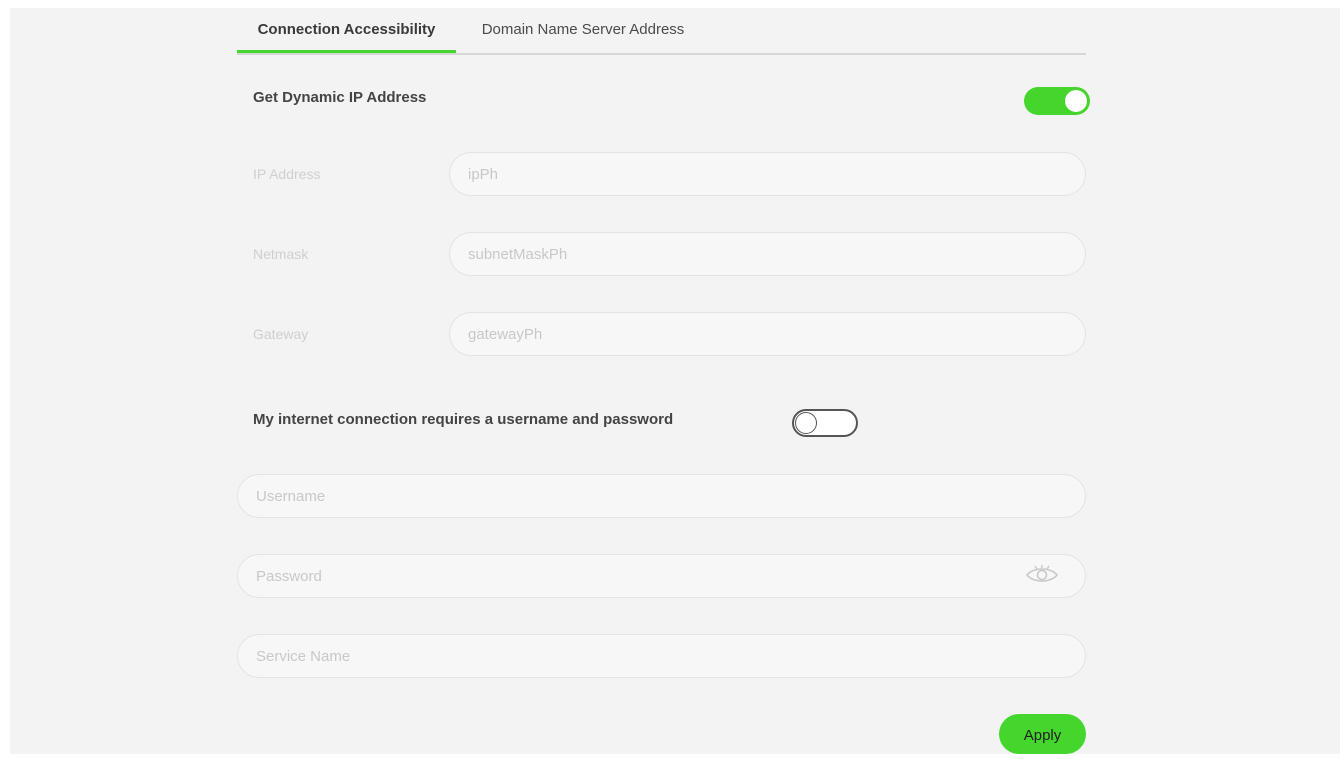 This screenshot has width=1340, height=758. What do you see at coordinates (825, 423) in the screenshot?
I see `auth-required-toggle` at bounding box center [825, 423].